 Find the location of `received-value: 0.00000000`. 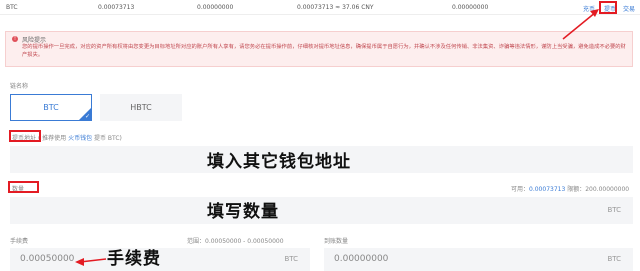

received-value: 0.00000000 is located at coordinates (361, 259).